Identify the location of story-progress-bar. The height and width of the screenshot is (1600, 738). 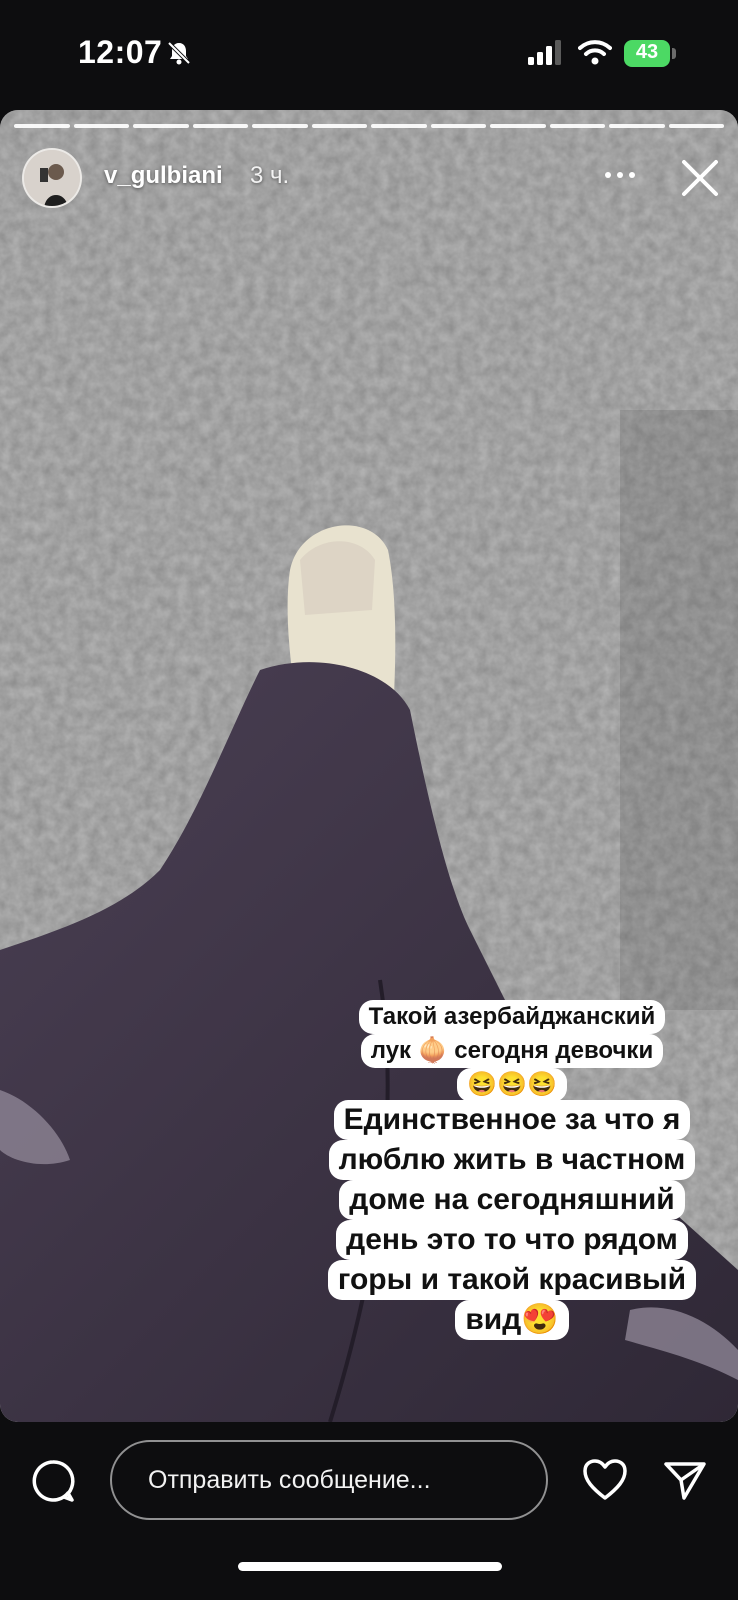
(369, 126).